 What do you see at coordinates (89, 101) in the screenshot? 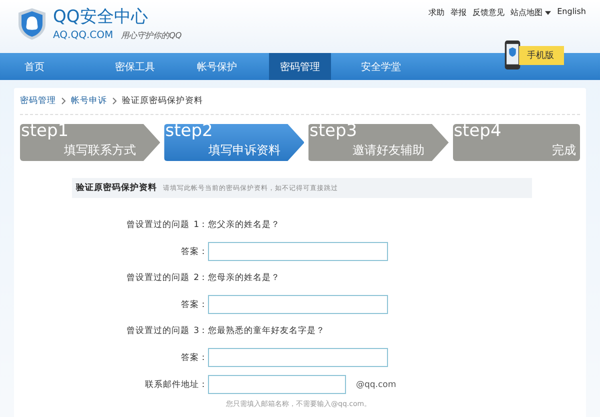
I see `breadcrumb-link: 帐号申诉` at bounding box center [89, 101].